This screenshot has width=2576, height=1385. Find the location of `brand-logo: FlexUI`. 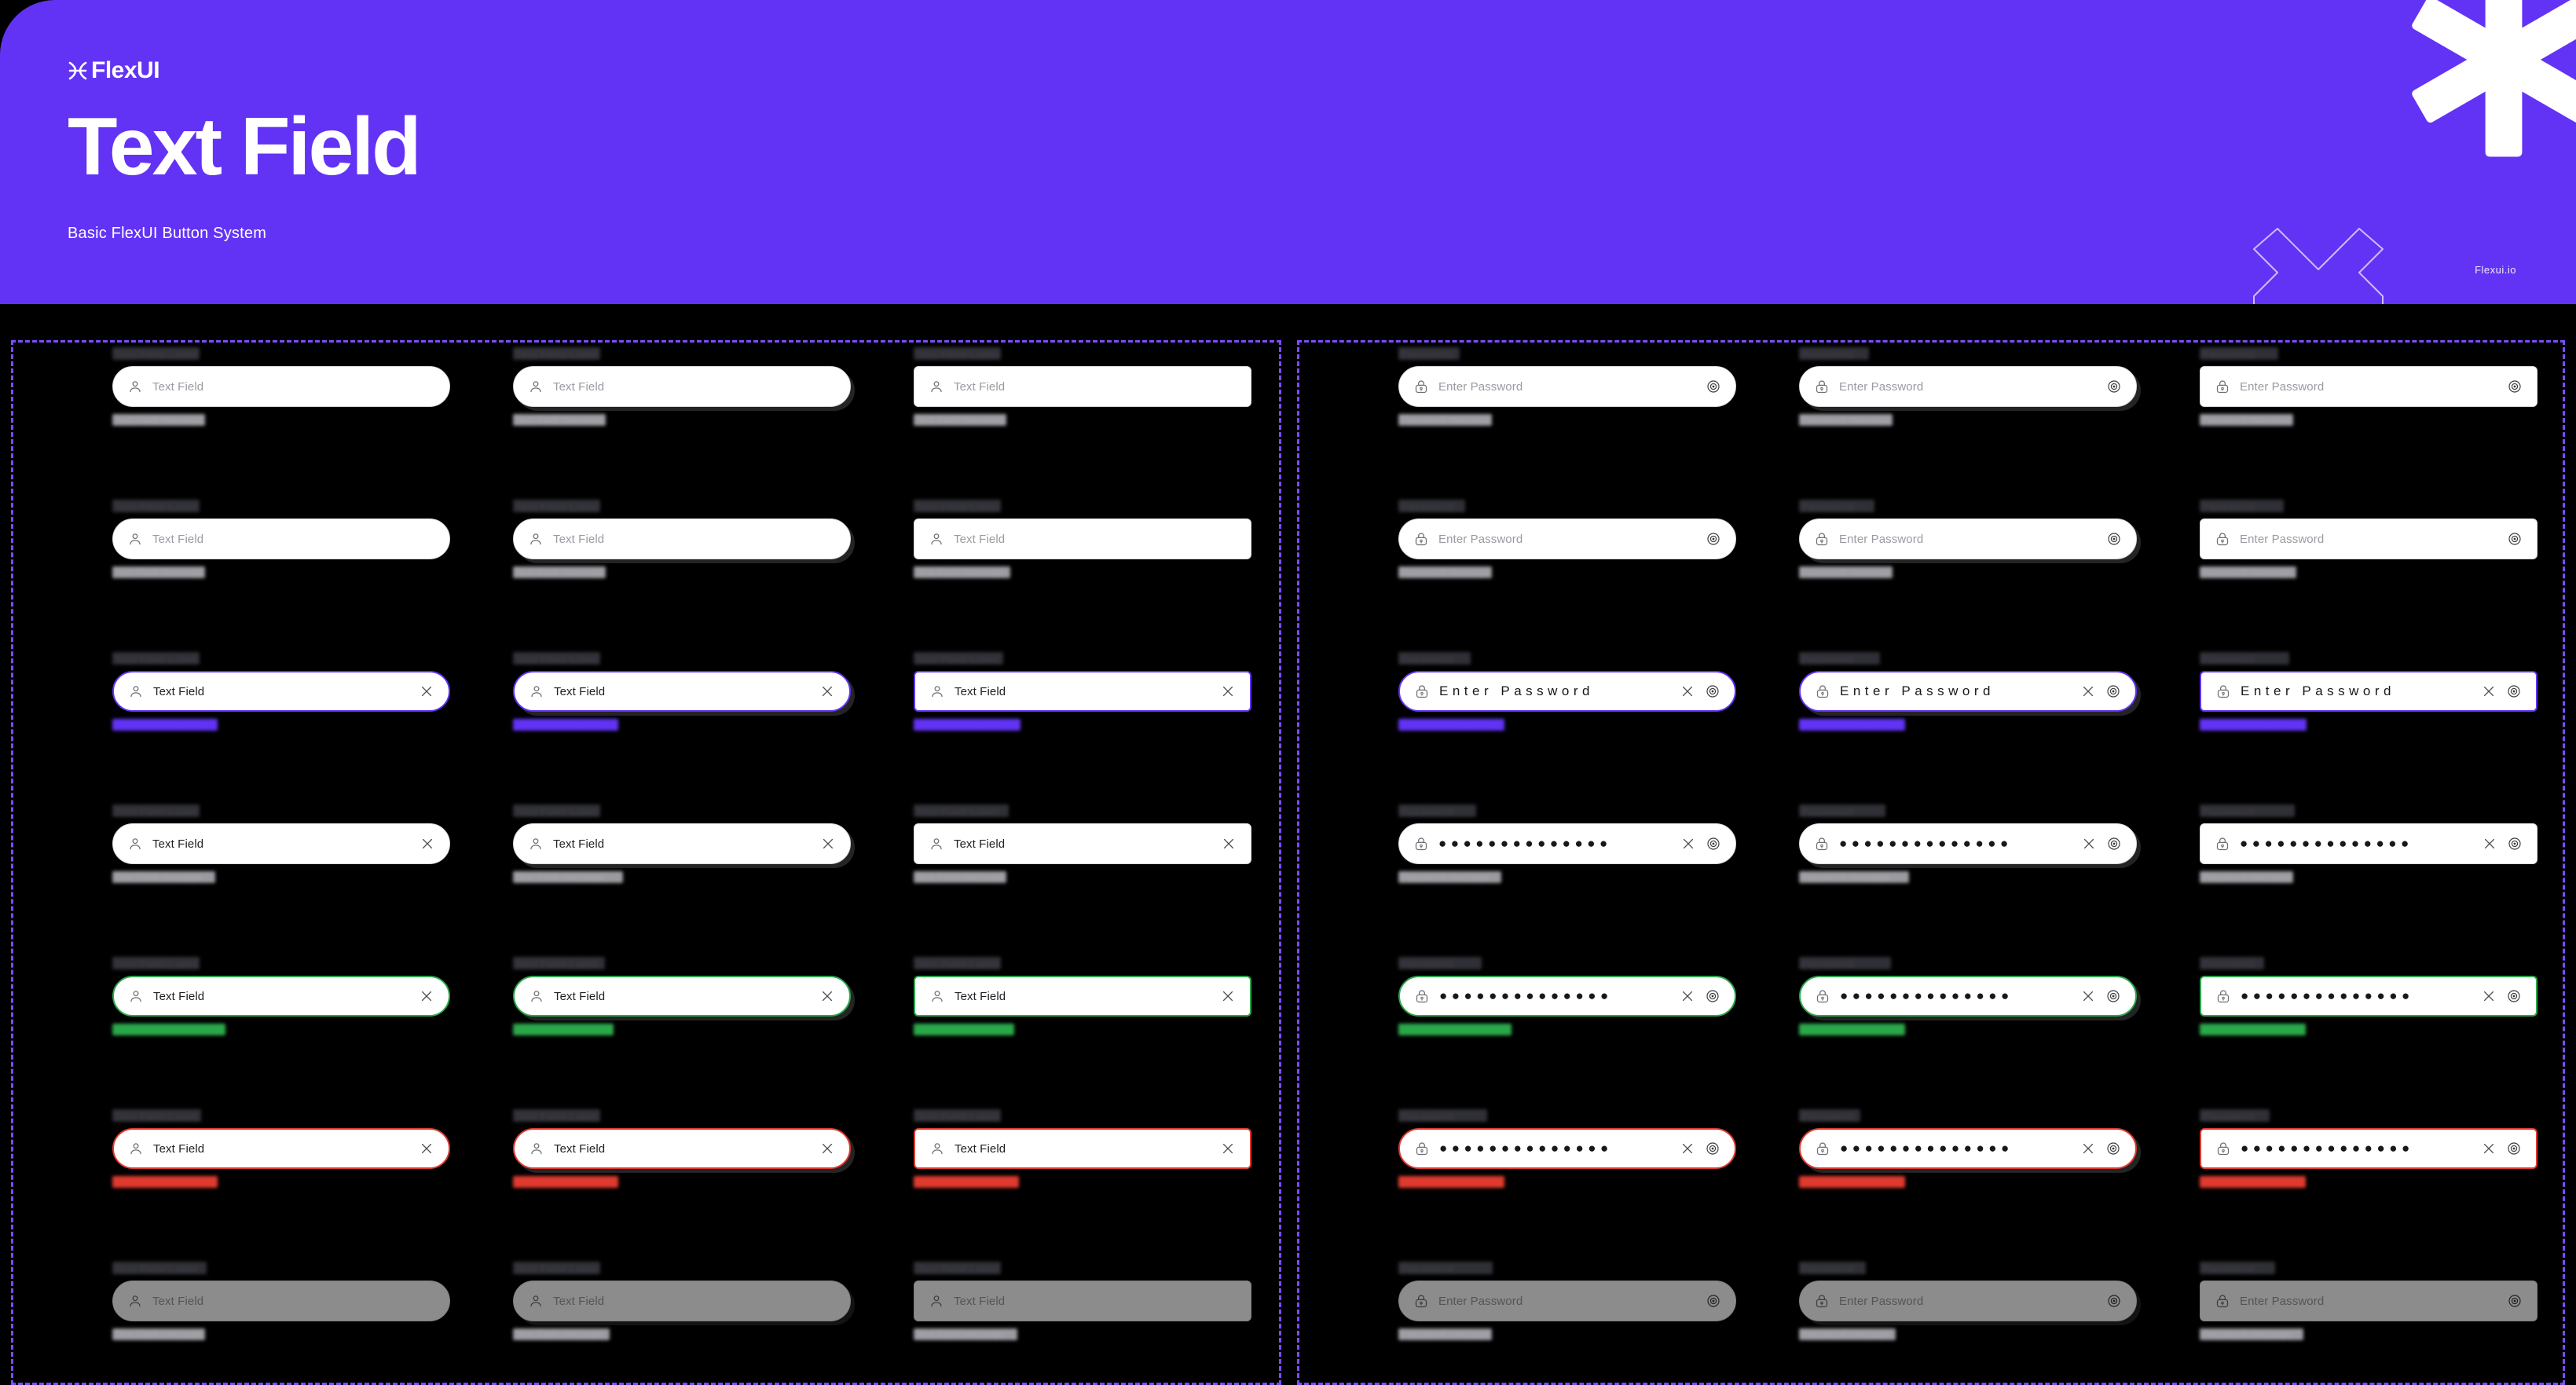

brand-logo: FlexUI is located at coordinates (114, 71).